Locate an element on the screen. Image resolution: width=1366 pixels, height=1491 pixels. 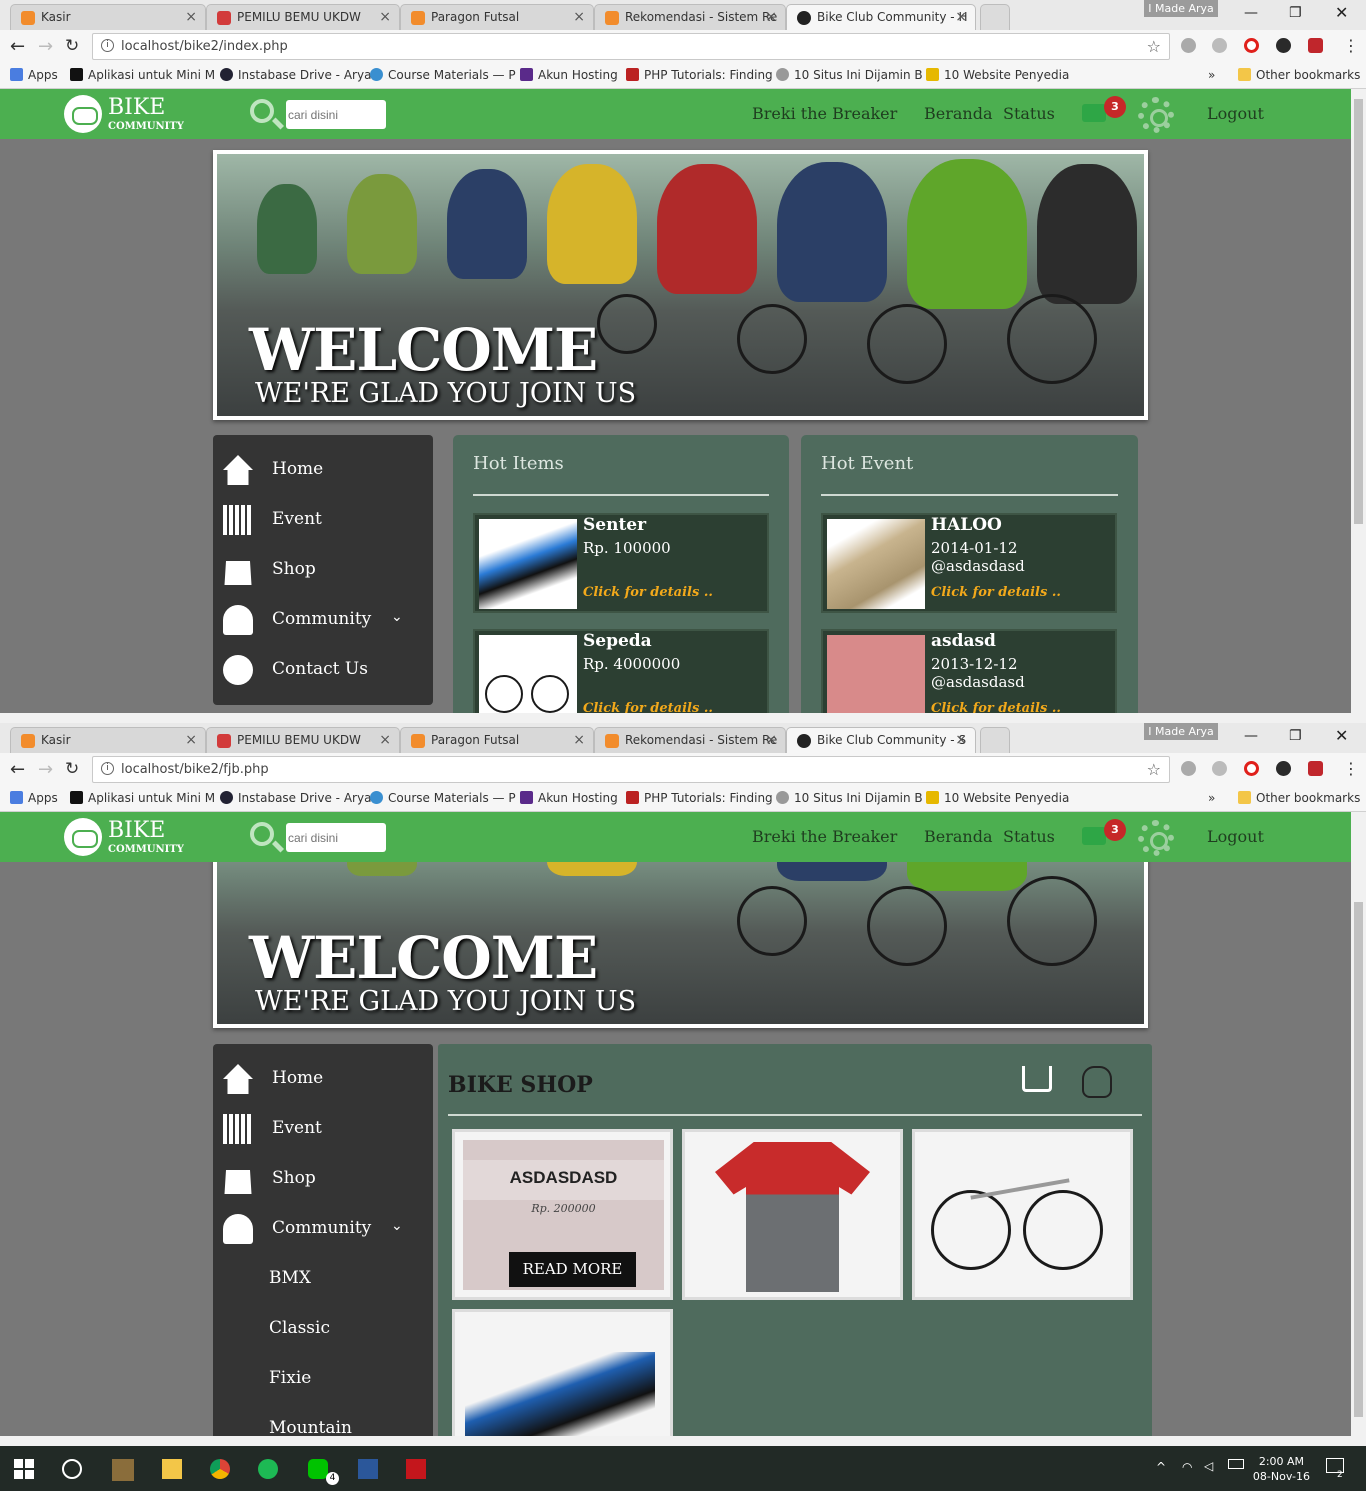
line-icon is located at coordinates (318, 1469).